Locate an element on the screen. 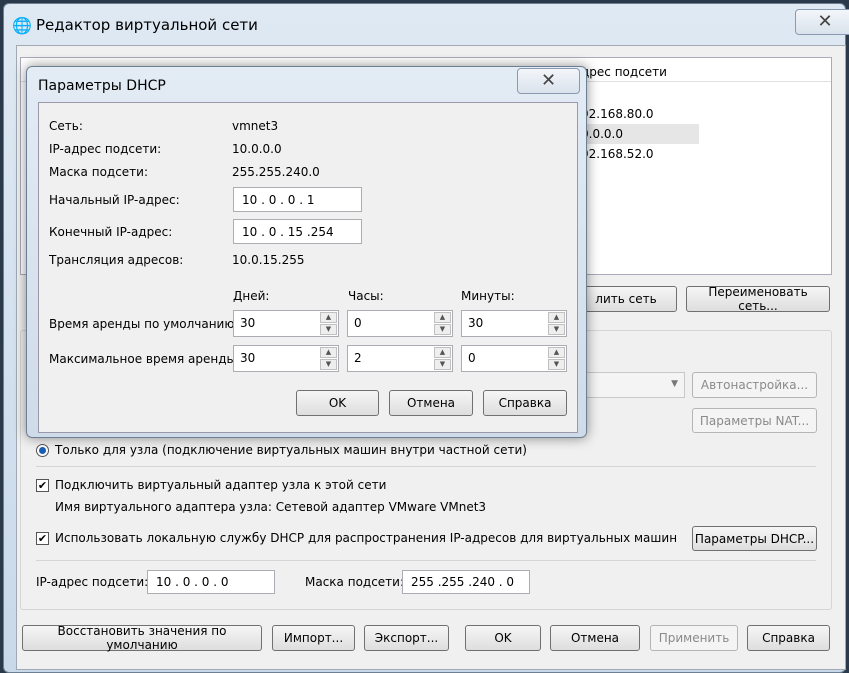 Image resolution: width=849 pixels, height=673 pixels. broadcast-value: 10.0.15.255 is located at coordinates (268, 260).